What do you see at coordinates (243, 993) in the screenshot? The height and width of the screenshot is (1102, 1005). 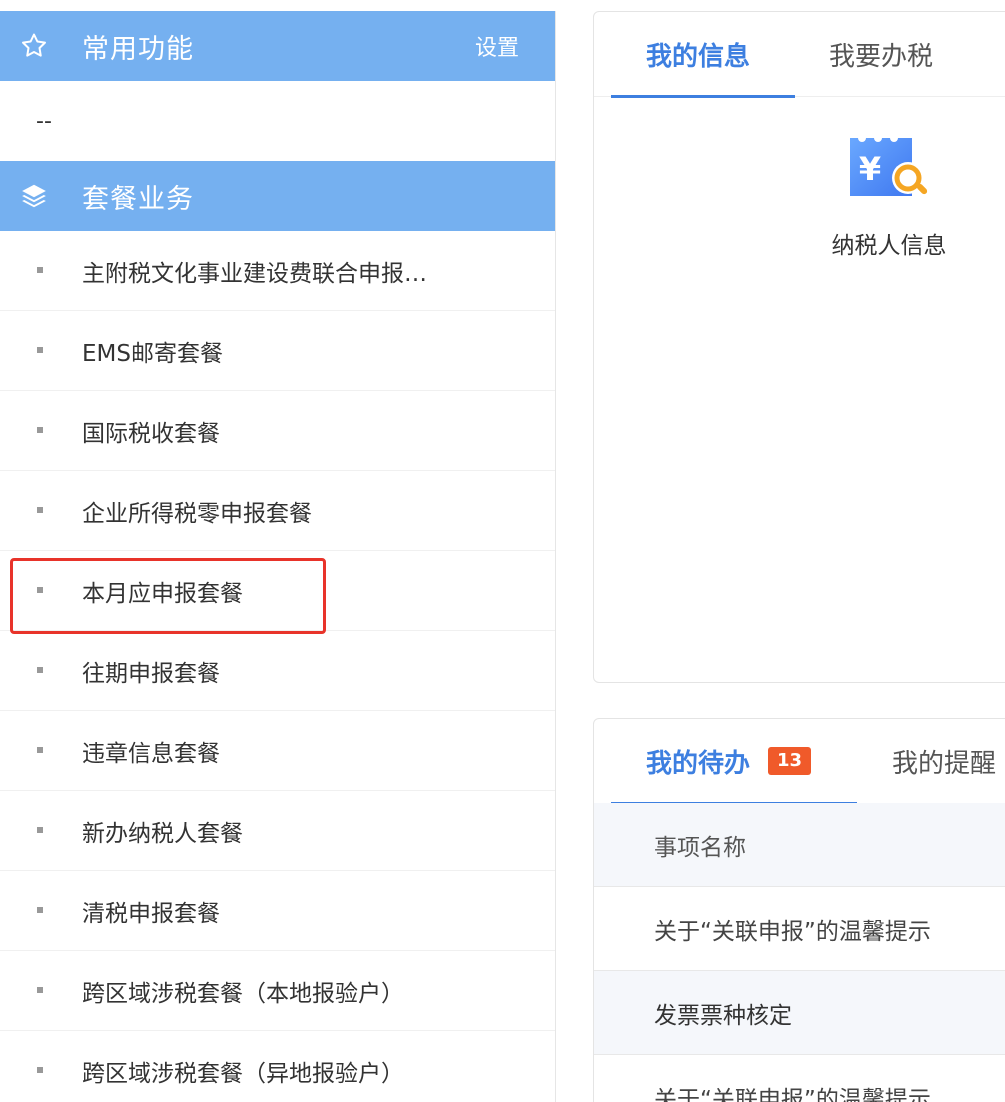 I see `package-label: 跨区域涉税套餐（本地报验户）` at bounding box center [243, 993].